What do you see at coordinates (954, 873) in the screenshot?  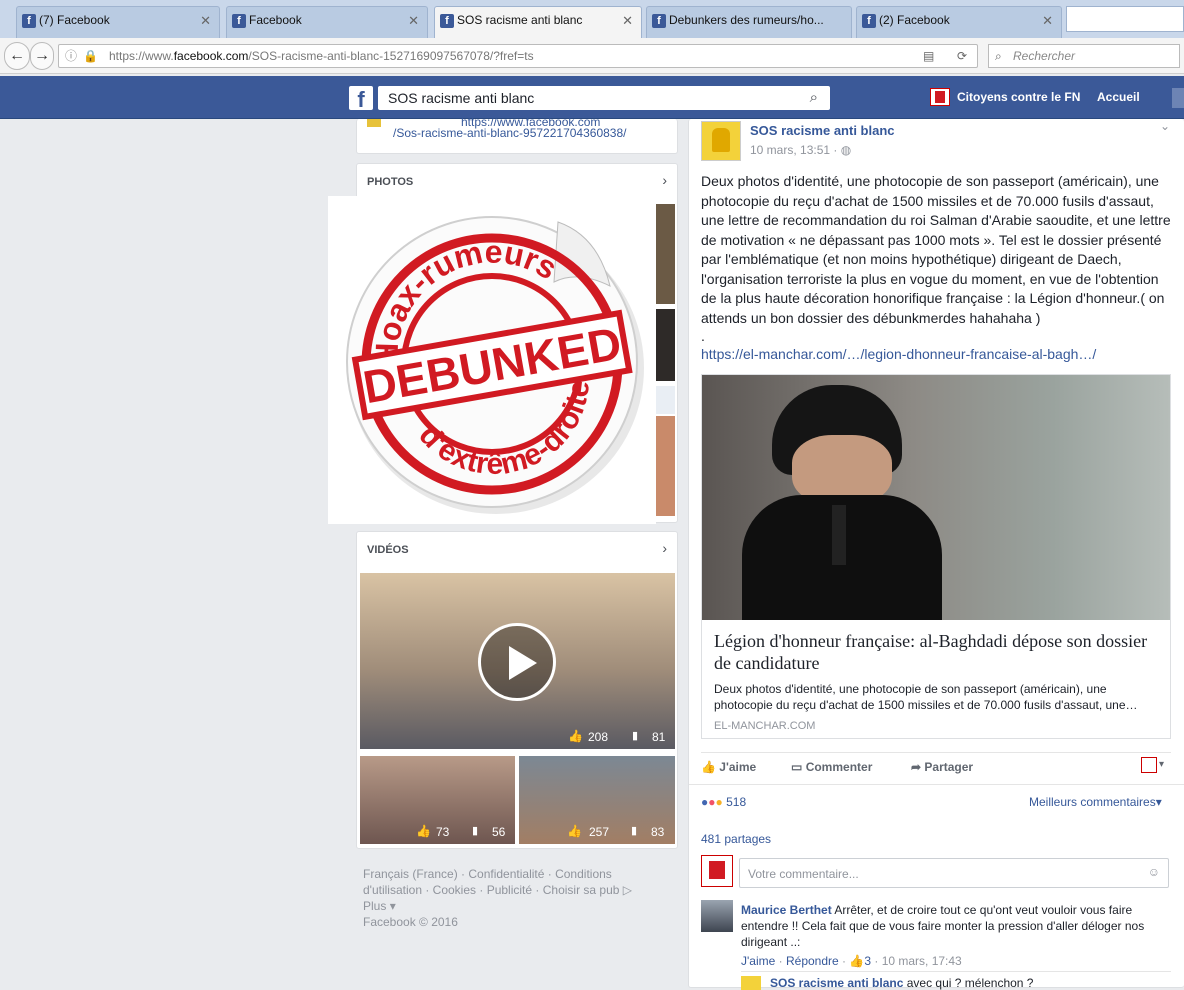 I see `comment-input: Votre commentaire... ☺` at bounding box center [954, 873].